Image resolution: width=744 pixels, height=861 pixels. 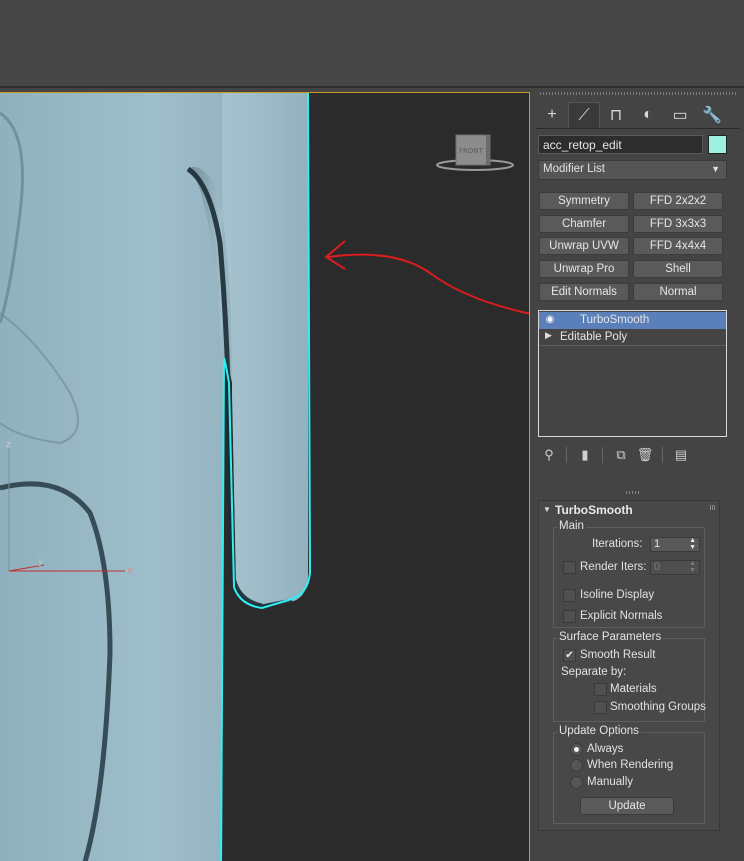 What do you see at coordinates (630, 765) in the screenshot?
I see `when-rendering-label: When Rendering` at bounding box center [630, 765].